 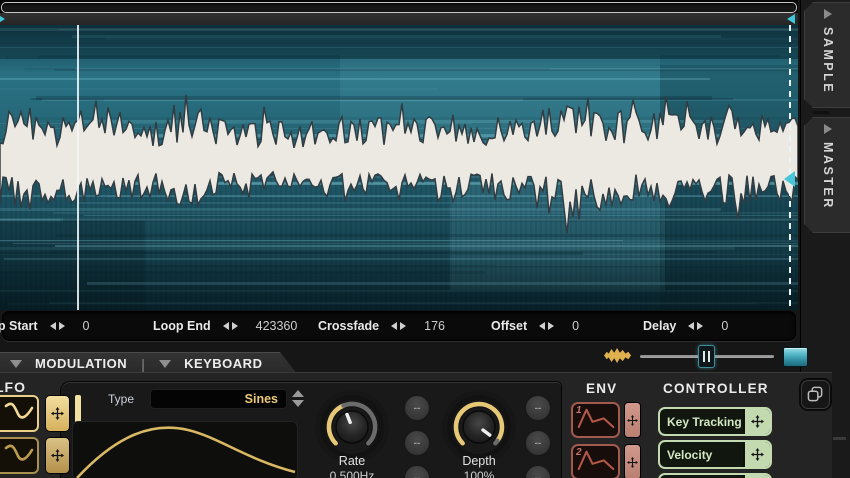 What do you see at coordinates (706, 356) in the screenshot?
I see `mix-slider-handle` at bounding box center [706, 356].